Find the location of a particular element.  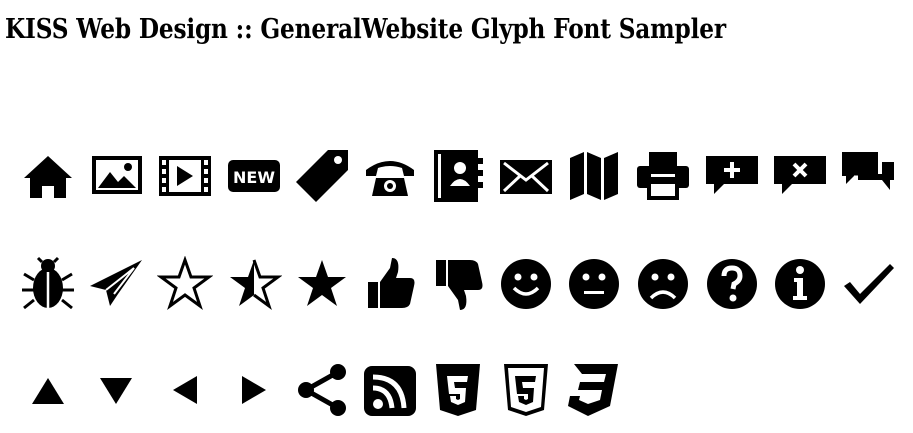

html5-icon is located at coordinates (458, 390).